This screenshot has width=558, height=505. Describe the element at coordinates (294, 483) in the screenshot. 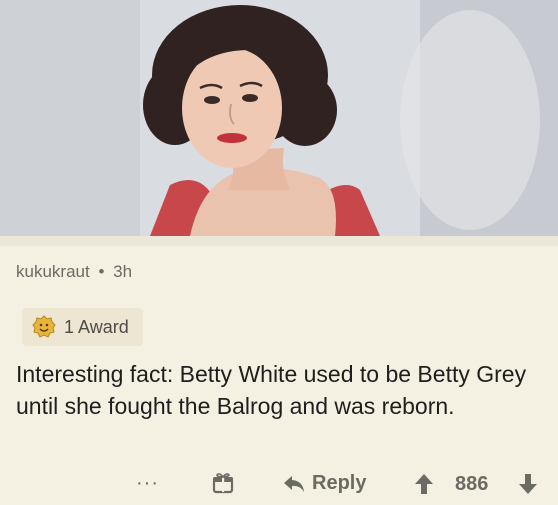

I see `reply-arrow-icon` at that location.